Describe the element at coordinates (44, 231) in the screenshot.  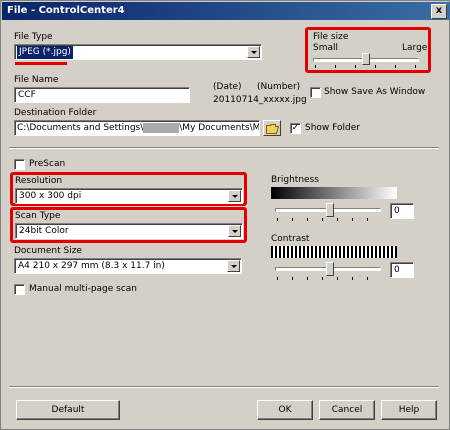
I see `scan-type-value: 24bit Color` at that location.